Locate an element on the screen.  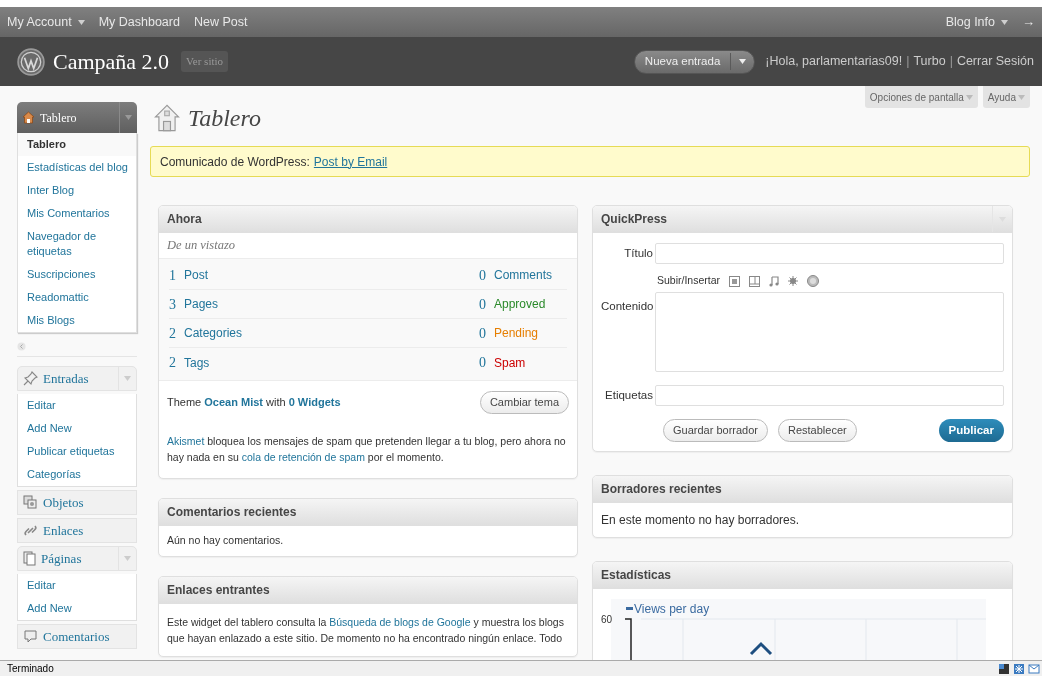
panel-title: Estadísticas is located at coordinates (636, 575).